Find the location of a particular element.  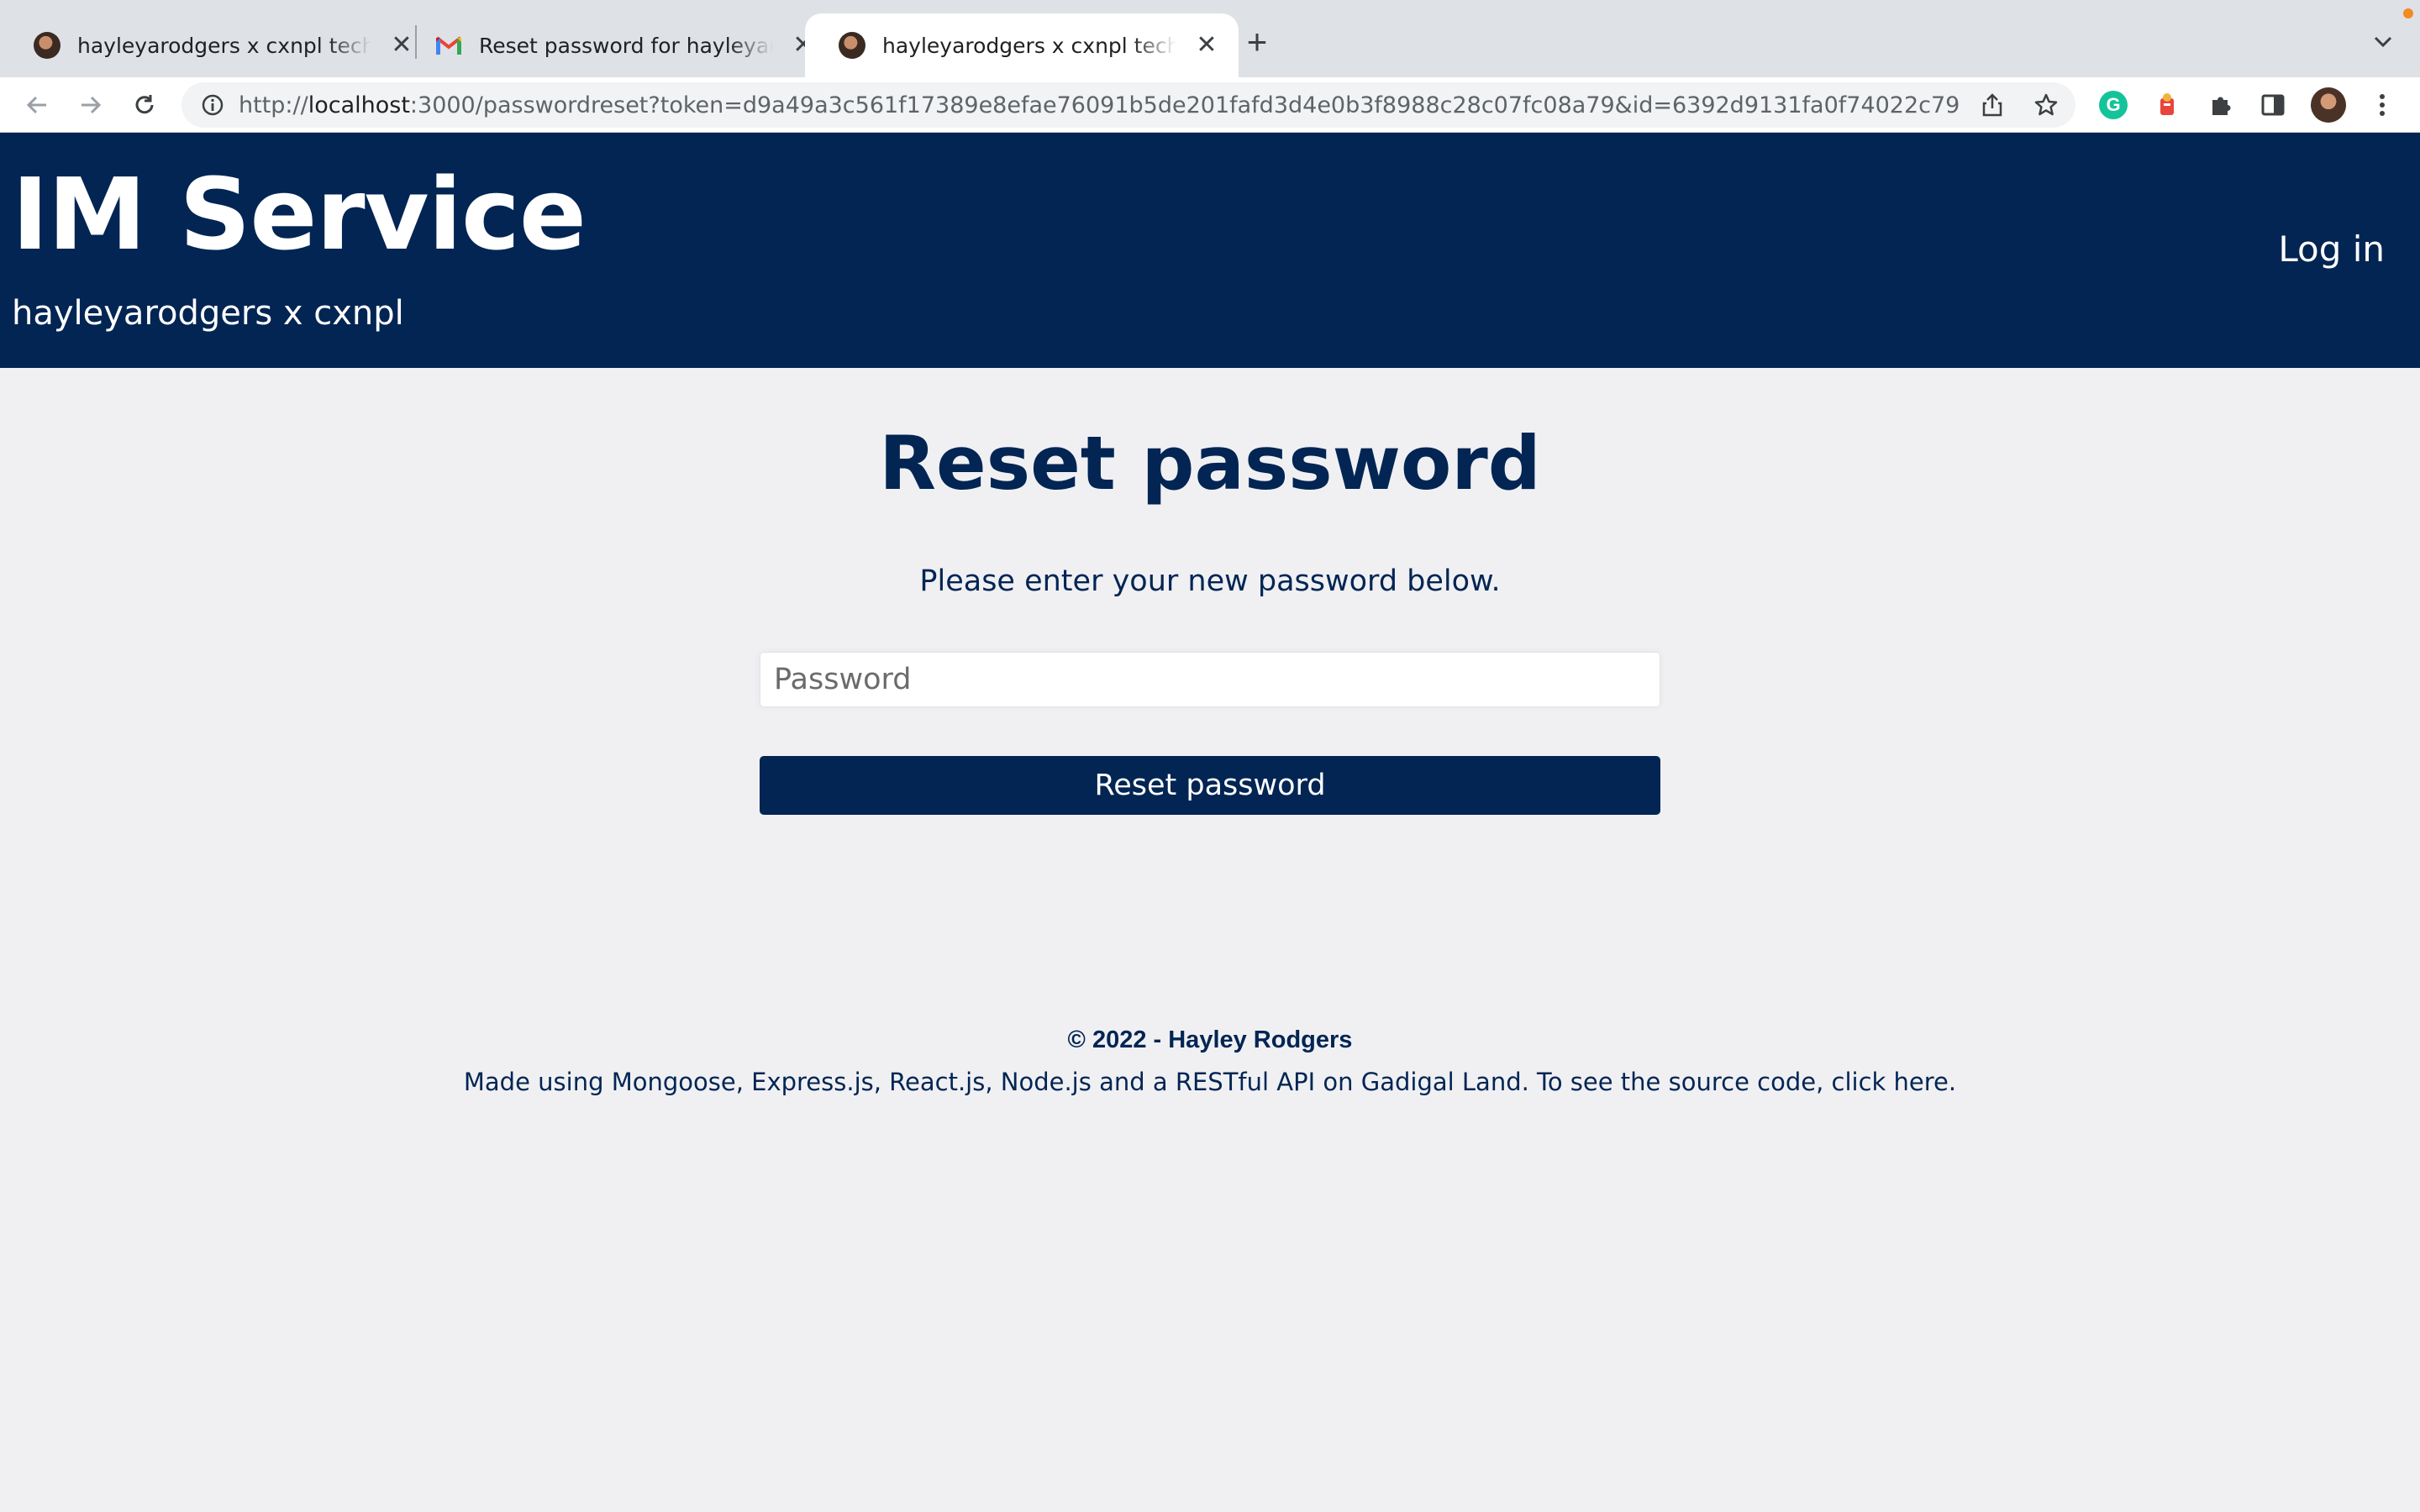

grammarly-icon: G is located at coordinates (2113, 105).